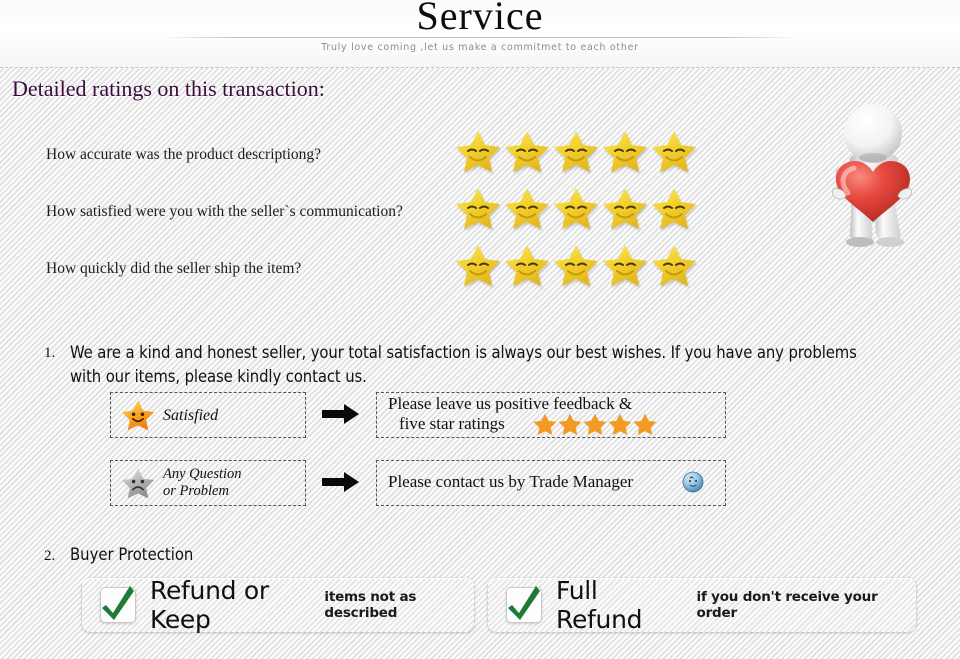 The width and height of the screenshot is (960, 659). I want to click on header-divider, so click(480, 67).